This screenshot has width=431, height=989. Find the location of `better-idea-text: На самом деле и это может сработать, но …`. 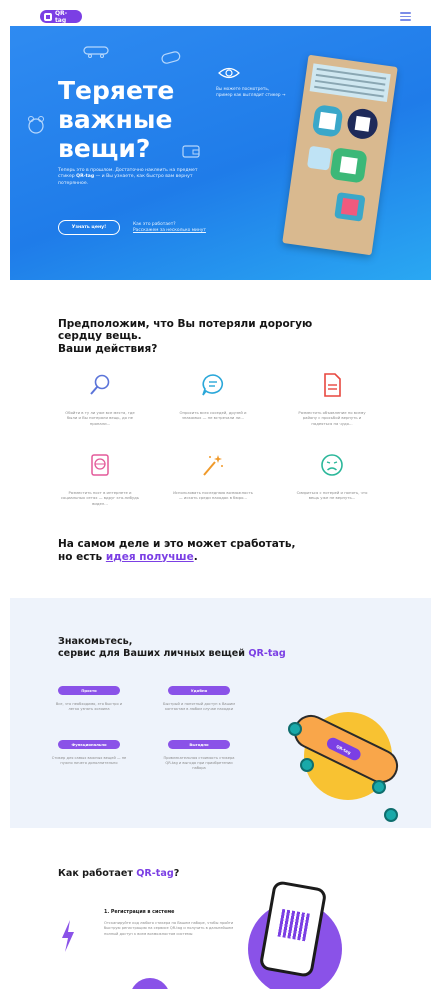

better-idea-text: На самом деле и это может сработать, но … is located at coordinates (177, 550).